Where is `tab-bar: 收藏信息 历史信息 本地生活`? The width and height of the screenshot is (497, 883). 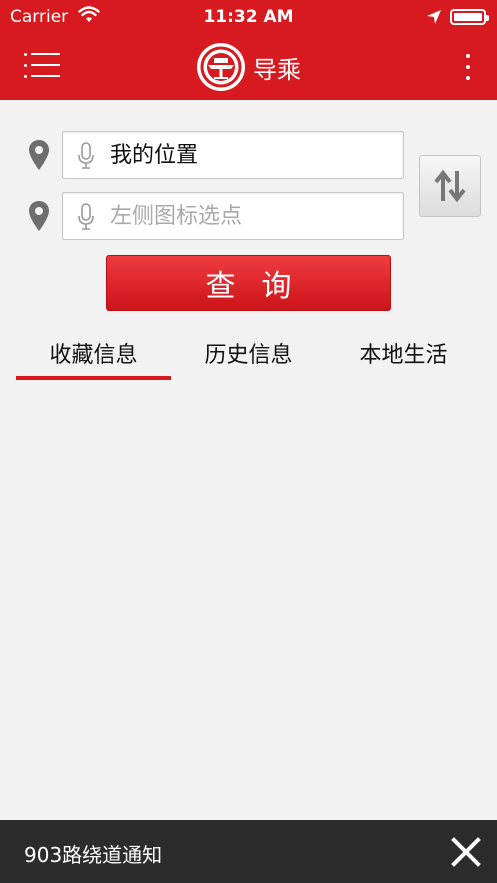 tab-bar: 收藏信息 历史信息 本地生活 is located at coordinates (248, 359).